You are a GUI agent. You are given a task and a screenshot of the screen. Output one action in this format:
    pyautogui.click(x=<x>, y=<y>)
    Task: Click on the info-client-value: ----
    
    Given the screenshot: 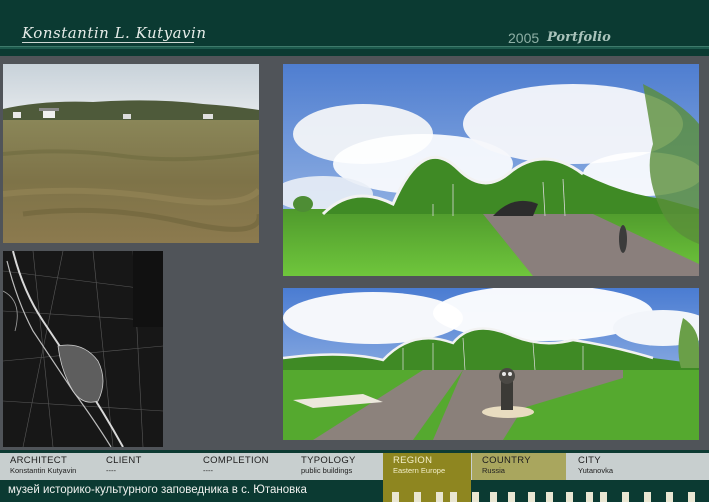 What is the action you would take?
    pyautogui.click(x=111, y=470)
    